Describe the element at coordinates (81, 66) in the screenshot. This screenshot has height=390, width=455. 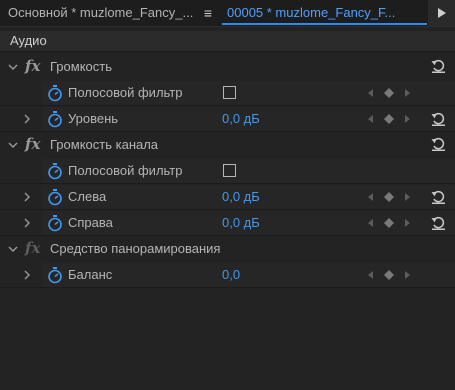
I see `effect-label: Громкость` at that location.